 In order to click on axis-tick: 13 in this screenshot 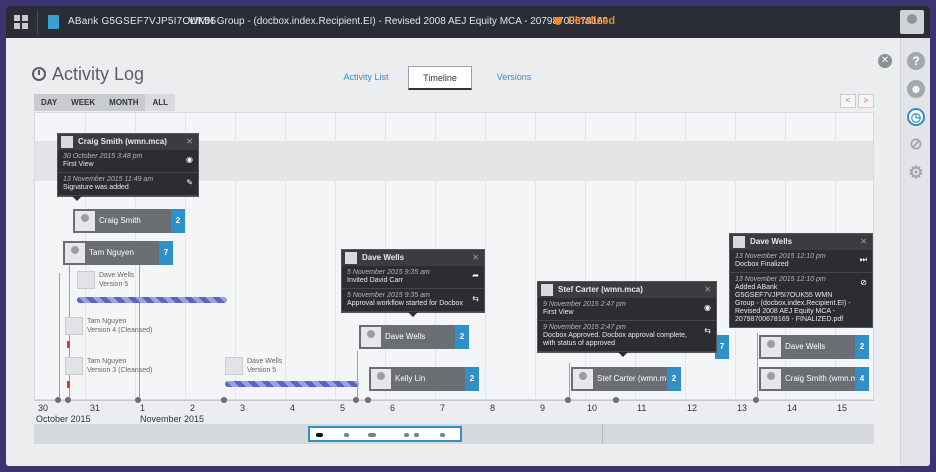, I will do `click(742, 408)`.